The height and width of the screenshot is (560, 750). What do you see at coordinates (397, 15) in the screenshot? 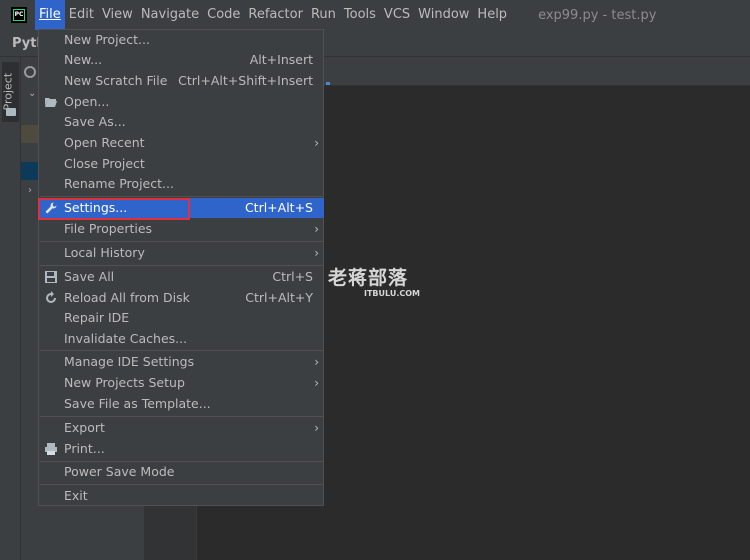
I see `menu-vcs: VCS` at bounding box center [397, 15].